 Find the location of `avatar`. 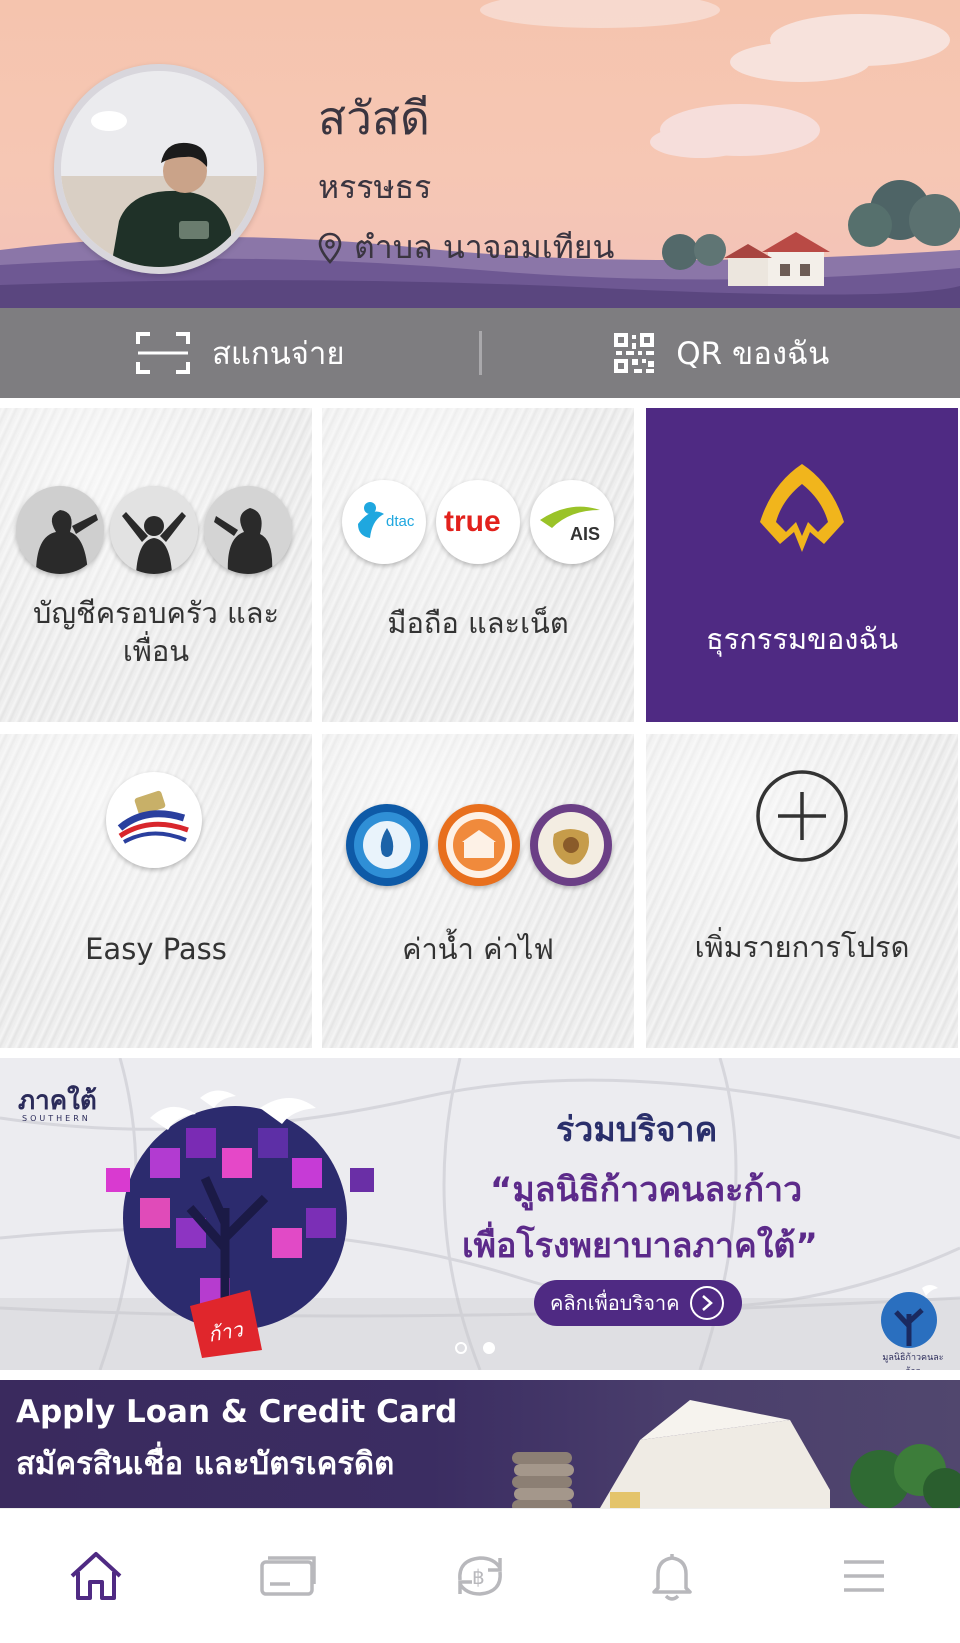

avatar is located at coordinates (159, 169).